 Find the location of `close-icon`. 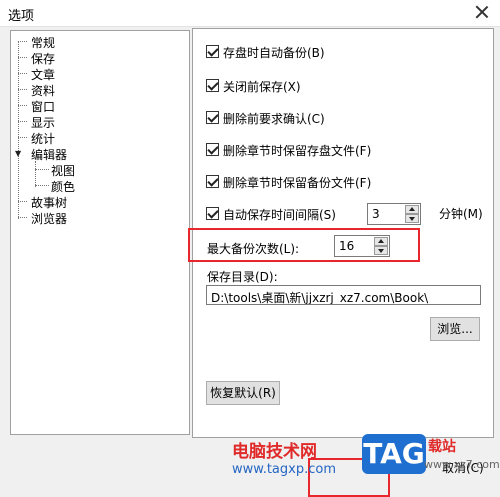

close-icon is located at coordinates (482, 12).